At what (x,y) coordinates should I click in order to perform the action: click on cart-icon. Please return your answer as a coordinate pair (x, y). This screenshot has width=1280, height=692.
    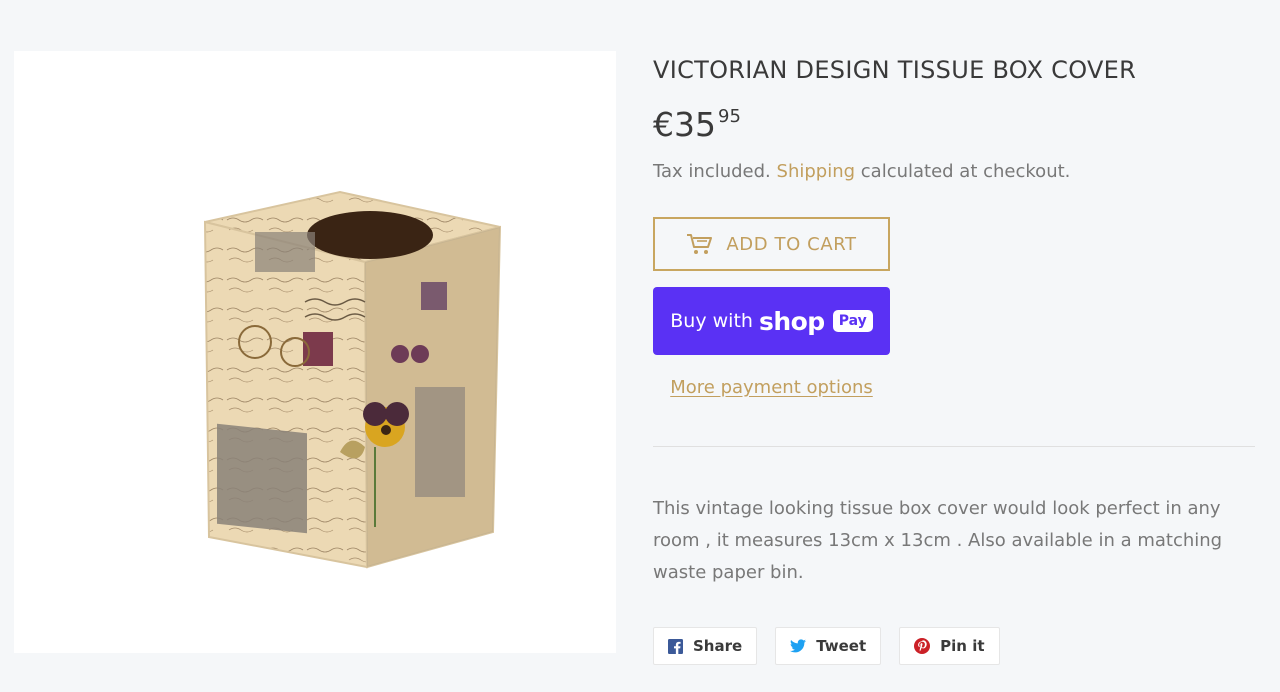
    Looking at the image, I should click on (700, 244).